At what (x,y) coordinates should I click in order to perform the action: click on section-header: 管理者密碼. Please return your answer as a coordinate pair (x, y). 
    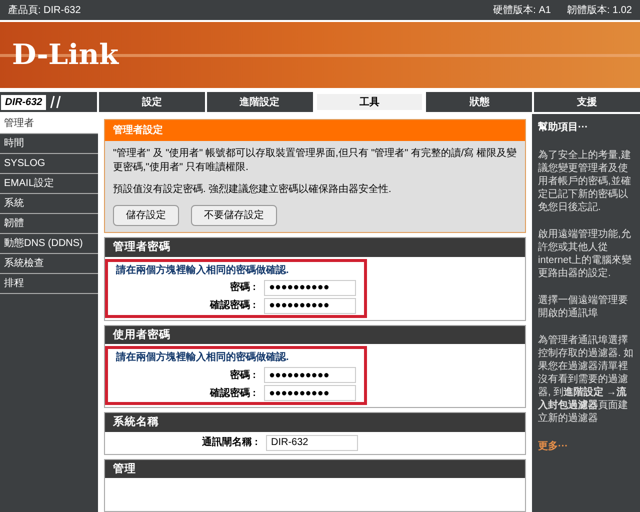
    Looking at the image, I should click on (315, 247).